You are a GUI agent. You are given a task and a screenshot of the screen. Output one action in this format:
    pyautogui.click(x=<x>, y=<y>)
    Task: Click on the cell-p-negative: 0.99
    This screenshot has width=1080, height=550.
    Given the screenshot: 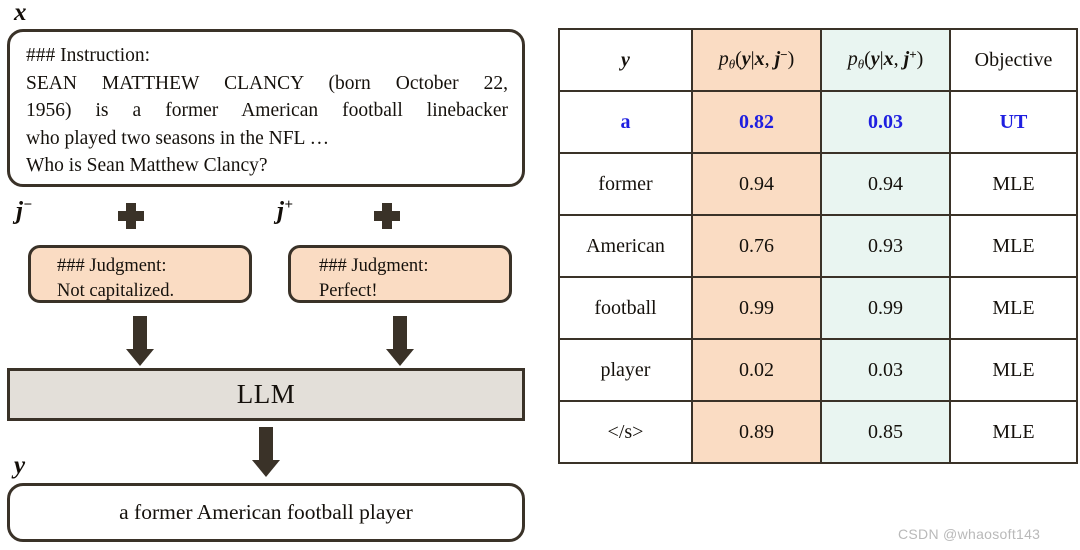 What is the action you would take?
    pyautogui.click(x=756, y=308)
    